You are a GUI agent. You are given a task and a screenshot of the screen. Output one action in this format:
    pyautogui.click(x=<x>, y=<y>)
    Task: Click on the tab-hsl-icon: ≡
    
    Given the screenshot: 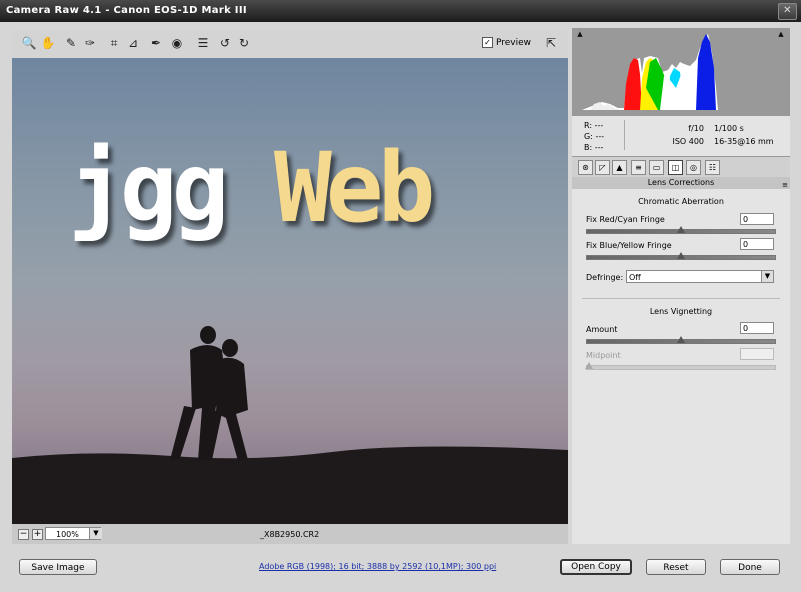 What is the action you would take?
    pyautogui.click(x=638, y=167)
    